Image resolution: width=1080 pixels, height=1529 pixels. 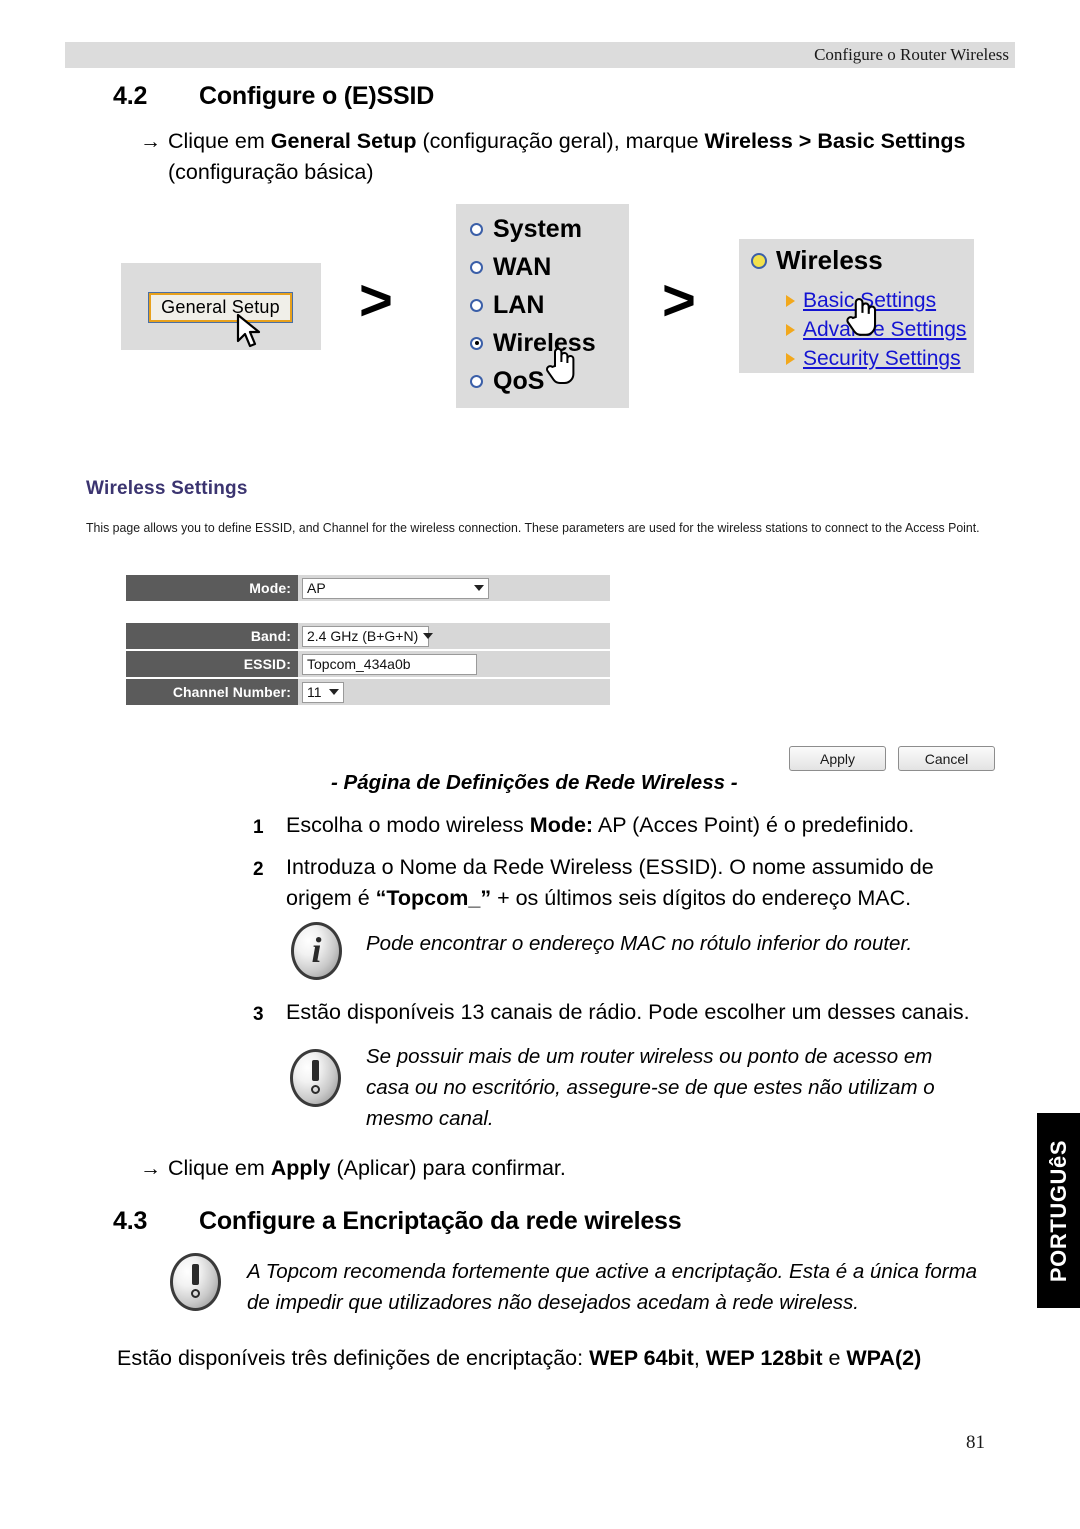 I want to click on screenshot-section-menu: System WAN LAN Wireless QoS, so click(x=542, y=306).